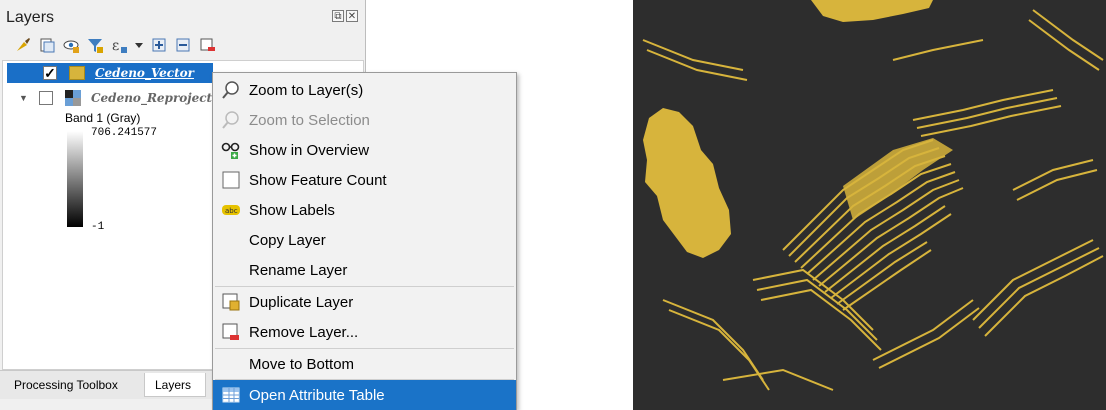 The width and height of the screenshot is (1106, 410). Describe the element at coordinates (301, 302) in the screenshot. I see `menu-label: Duplicate Layer` at that location.